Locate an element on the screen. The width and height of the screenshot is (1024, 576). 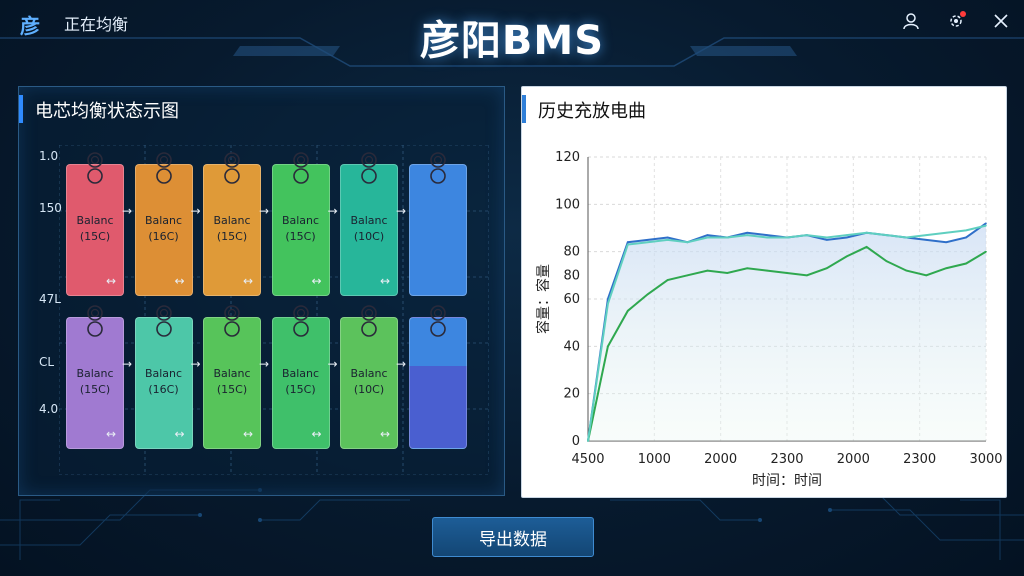
cell-balance-title: 电芯均衡状态示图 is located at coordinates (107, 111).